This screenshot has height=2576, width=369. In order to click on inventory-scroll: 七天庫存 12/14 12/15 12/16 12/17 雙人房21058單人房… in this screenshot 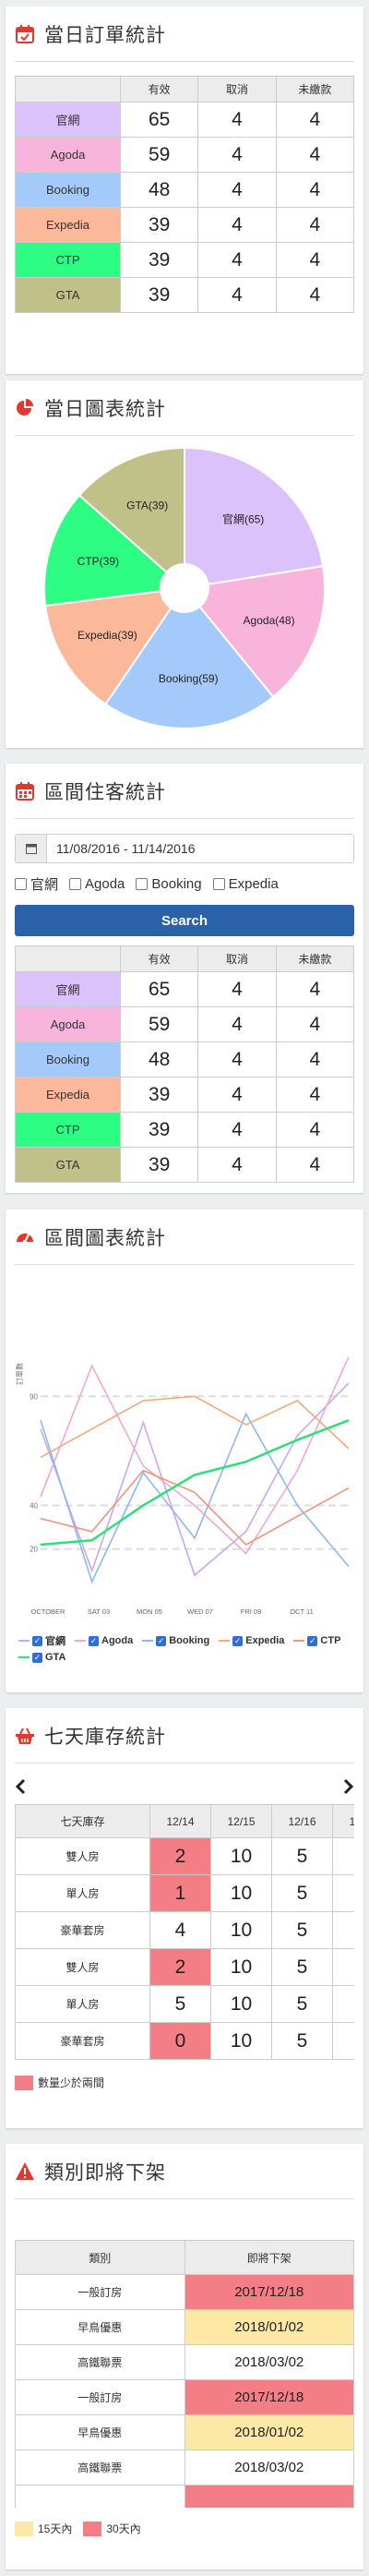, I will do `click(184, 1932)`.